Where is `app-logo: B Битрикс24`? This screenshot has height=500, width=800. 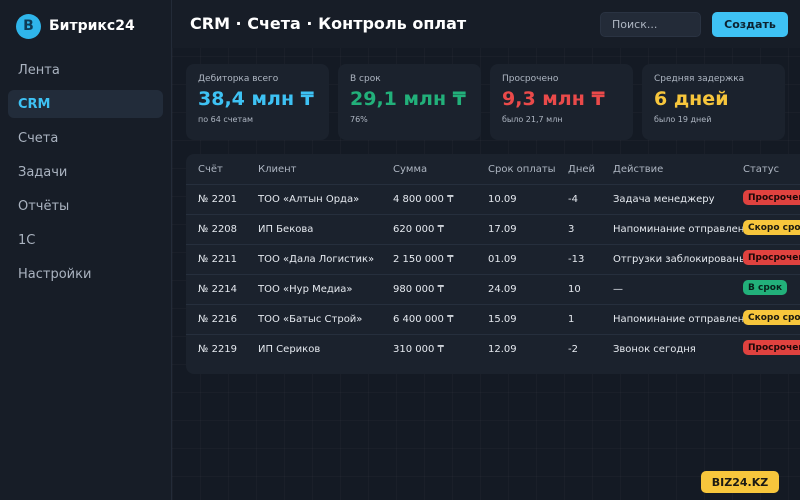 app-logo: B Битрикс24 is located at coordinates (75, 26).